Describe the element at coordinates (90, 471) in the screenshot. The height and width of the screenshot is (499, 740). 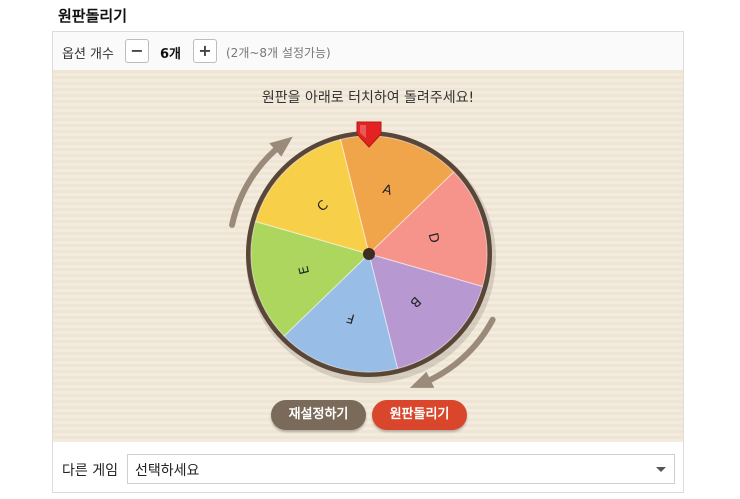
I see `other-game-label: 다른 게임` at that location.